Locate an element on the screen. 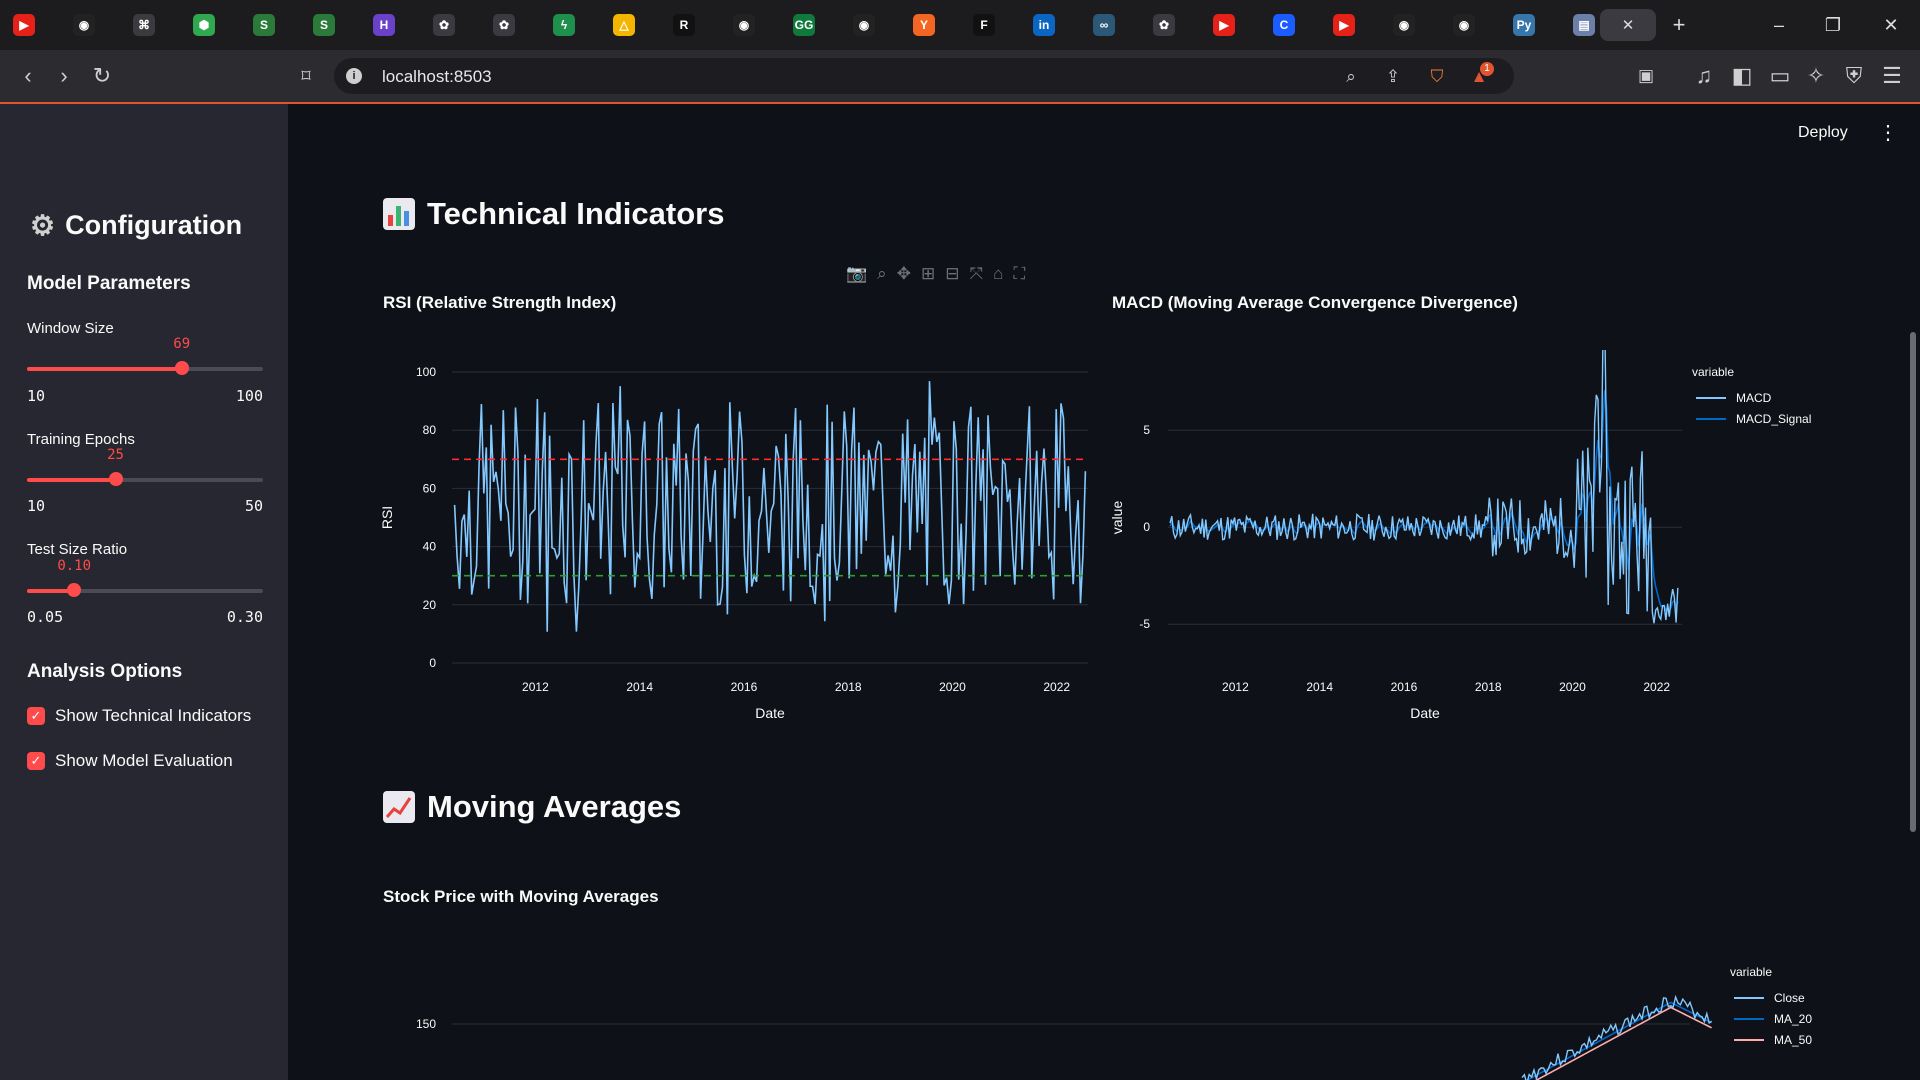 Image resolution: width=1920 pixels, height=1080 pixels. browser-tab: △ is located at coordinates (624, 25).